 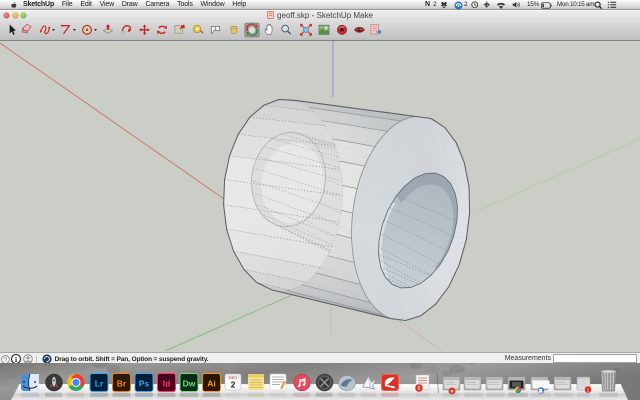 What do you see at coordinates (233, 385) in the screenshot?
I see `svg-text: 2` at bounding box center [233, 385].